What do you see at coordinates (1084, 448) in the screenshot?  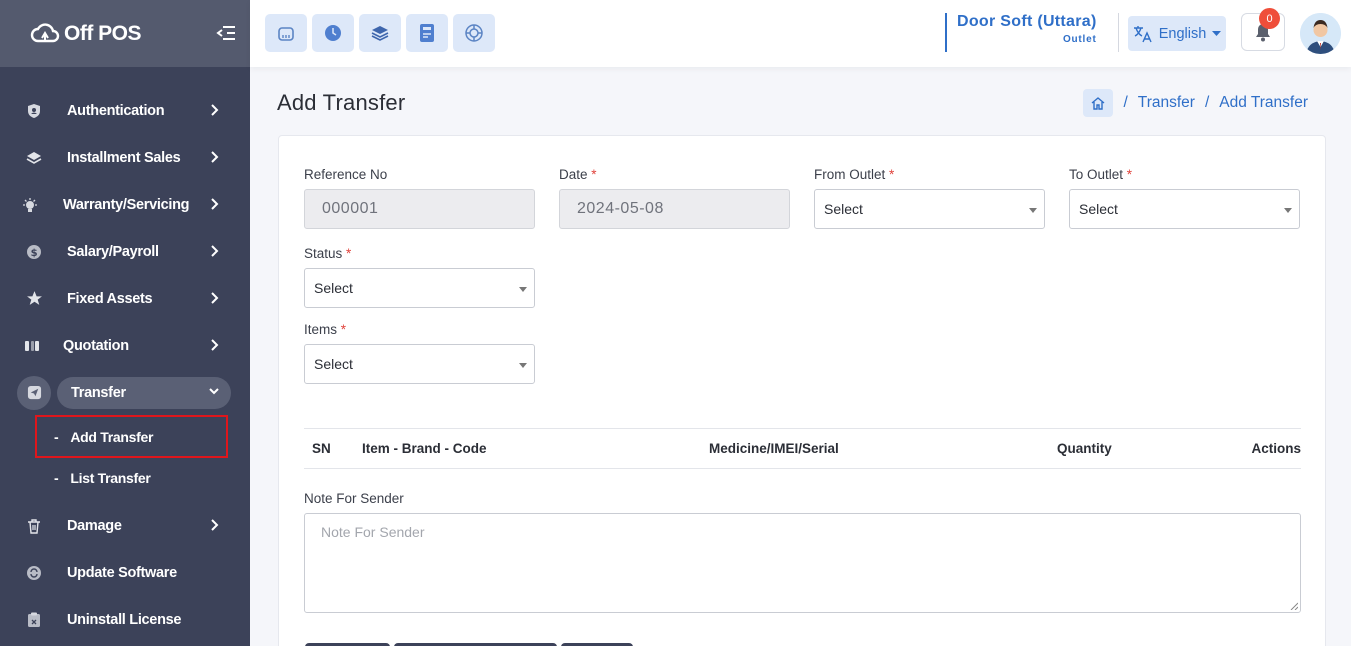 I see `column-header-quantity: Quantity` at bounding box center [1084, 448].